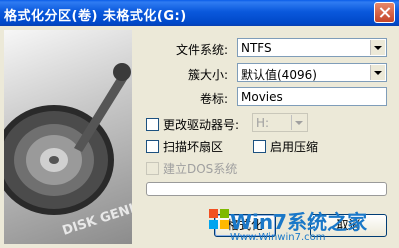  What do you see at coordinates (193, 147) in the screenshot?
I see `scan-bad-sectors-label: 扫描坏扇区` at bounding box center [193, 147].